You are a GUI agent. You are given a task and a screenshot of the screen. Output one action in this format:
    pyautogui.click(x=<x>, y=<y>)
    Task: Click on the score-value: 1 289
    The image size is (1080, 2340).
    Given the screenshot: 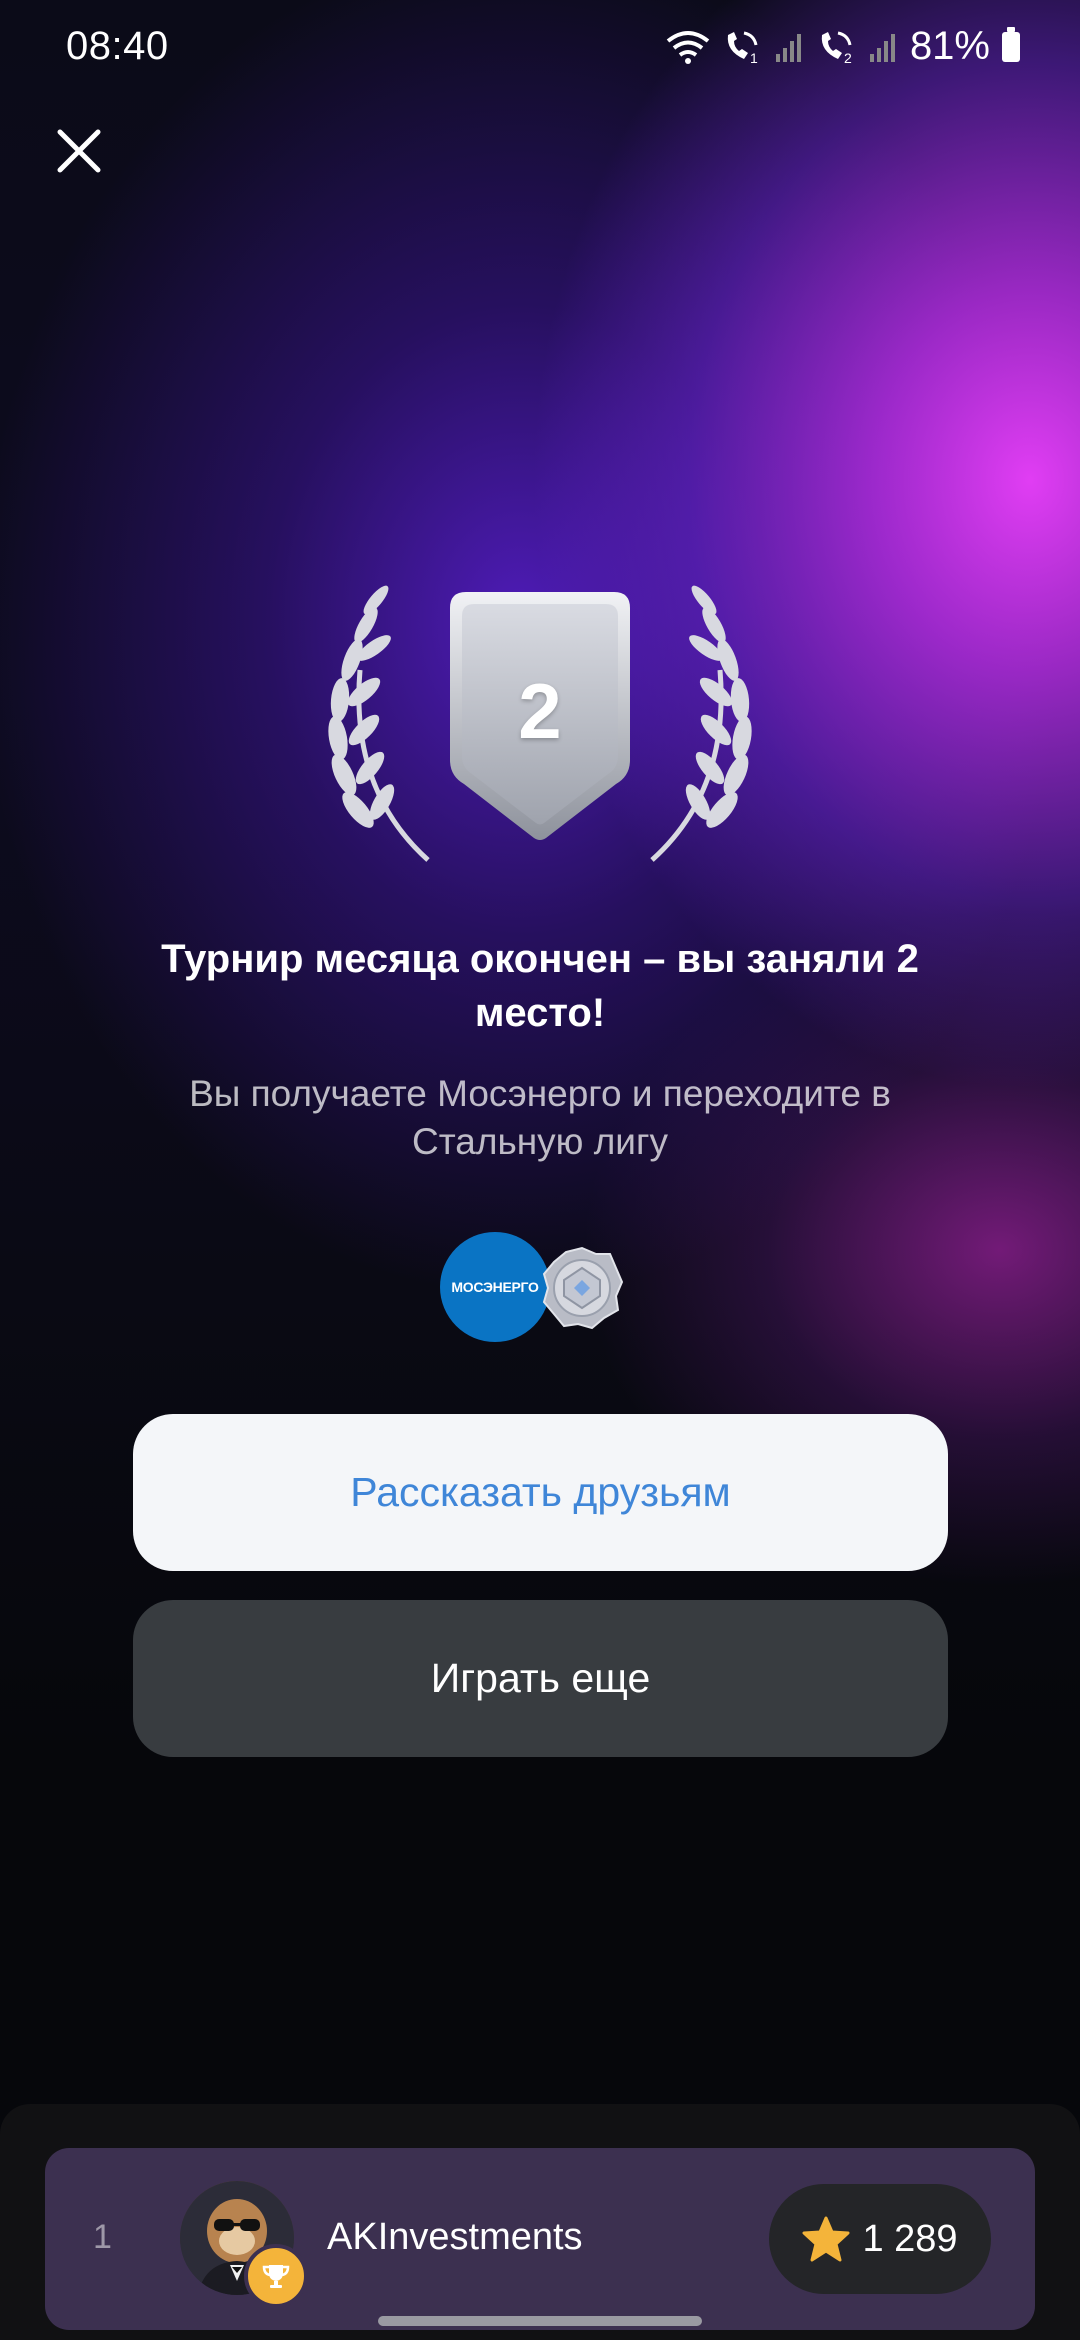 What is the action you would take?
    pyautogui.click(x=910, y=2238)
    